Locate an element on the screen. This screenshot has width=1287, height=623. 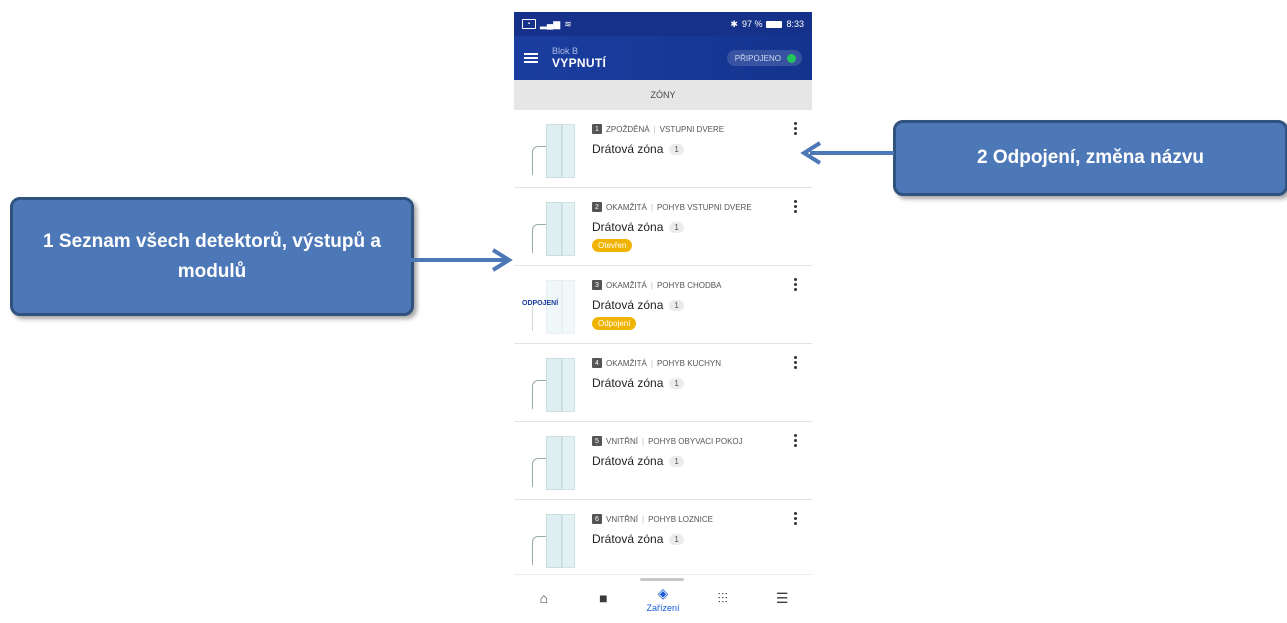
nav-log: ☰ is located at coordinates (782, 599).